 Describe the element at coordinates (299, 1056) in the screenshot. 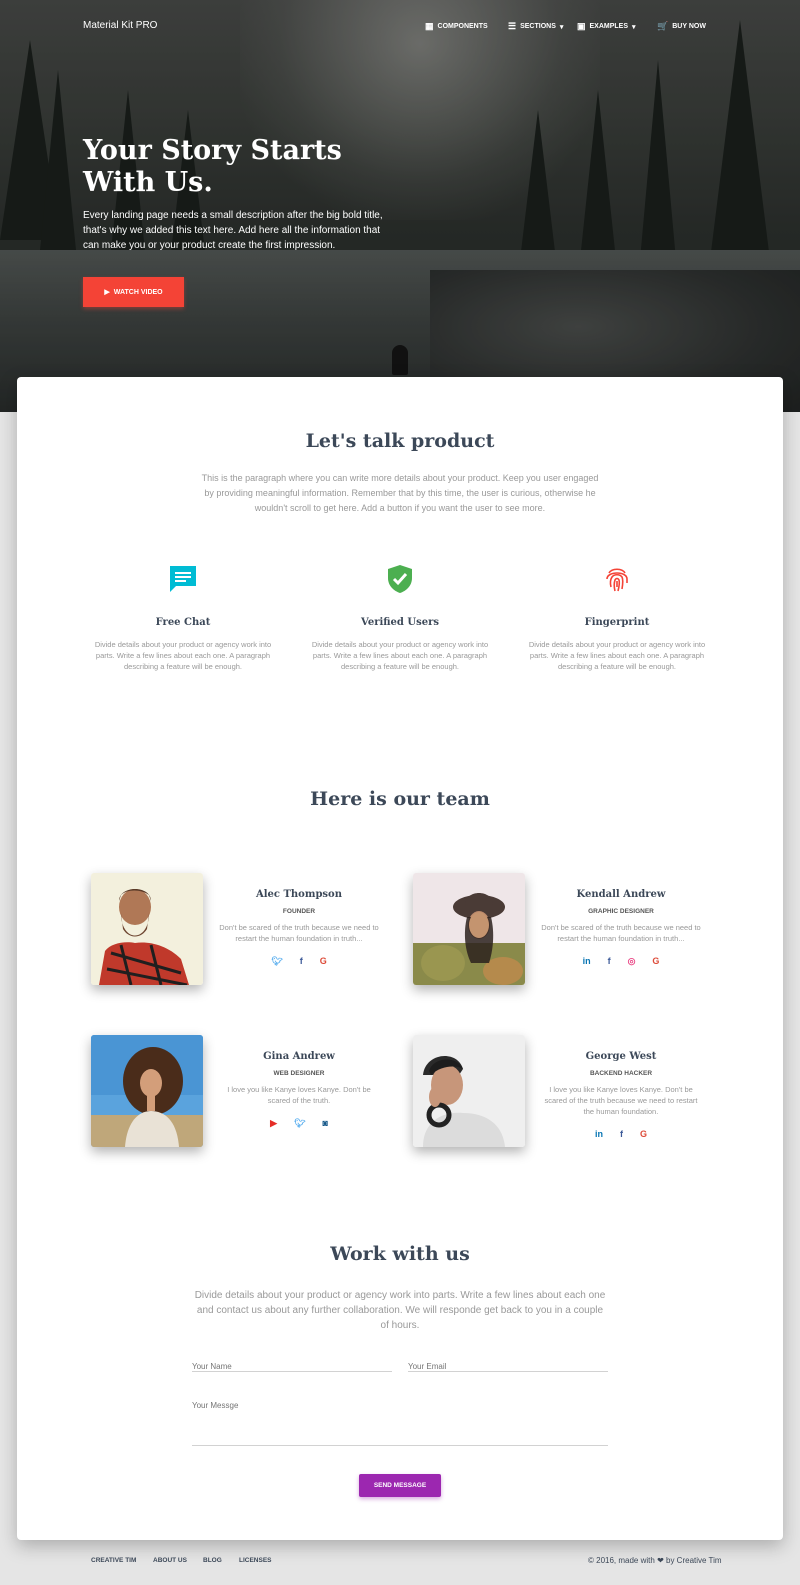

I see `member-name: Gina Andrew` at that location.